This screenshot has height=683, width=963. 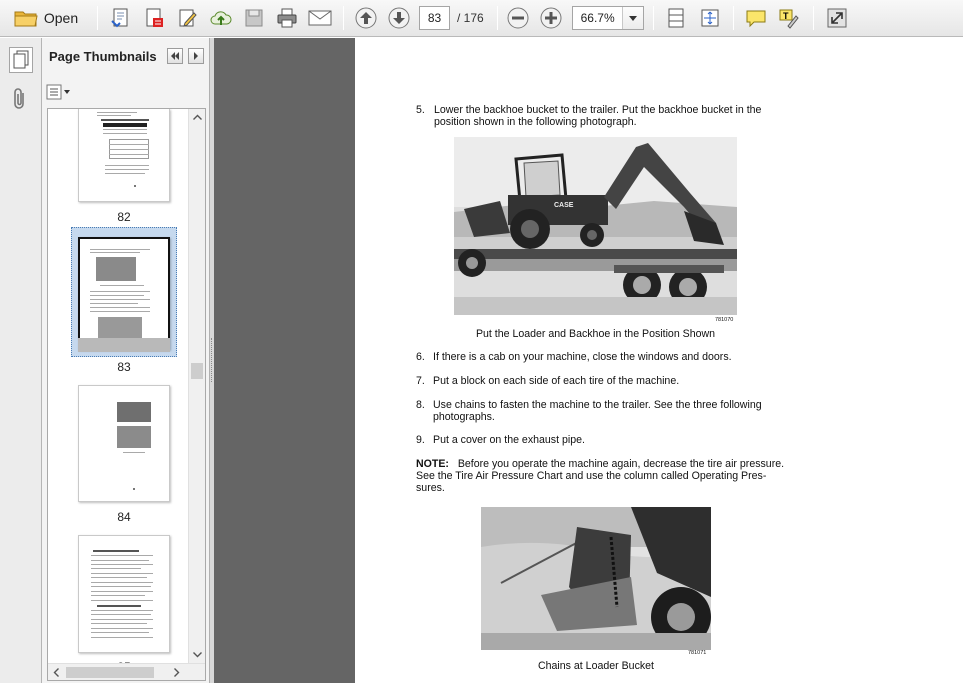 I want to click on create-pdf-button, so click(x=121, y=18).